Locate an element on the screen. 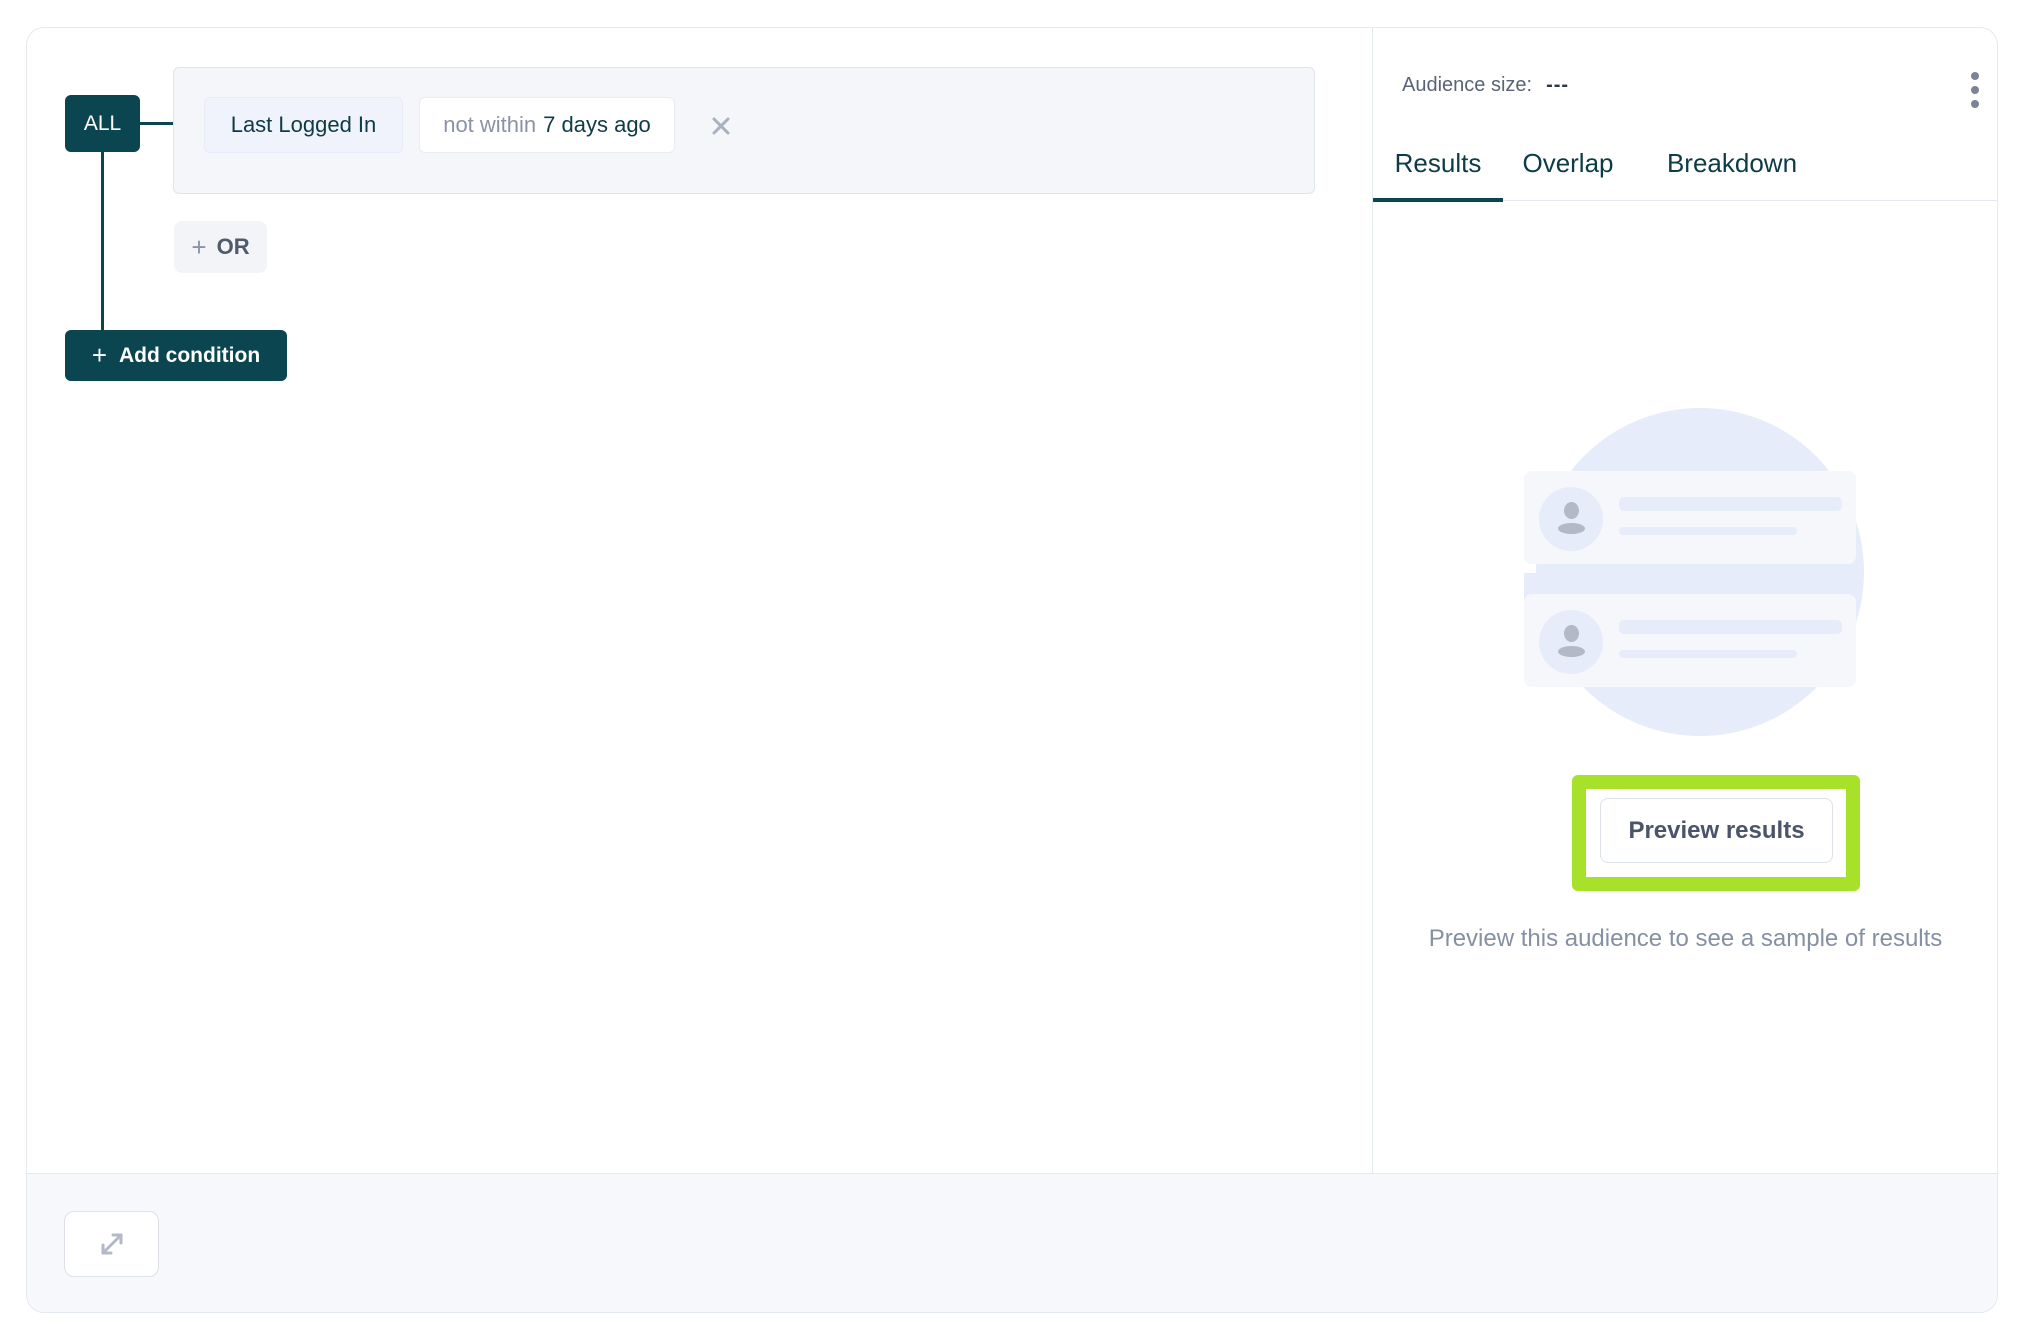 Image resolution: width=2022 pixels, height=1322 pixels. tab-breakdown: Breakdown is located at coordinates (1732, 174).